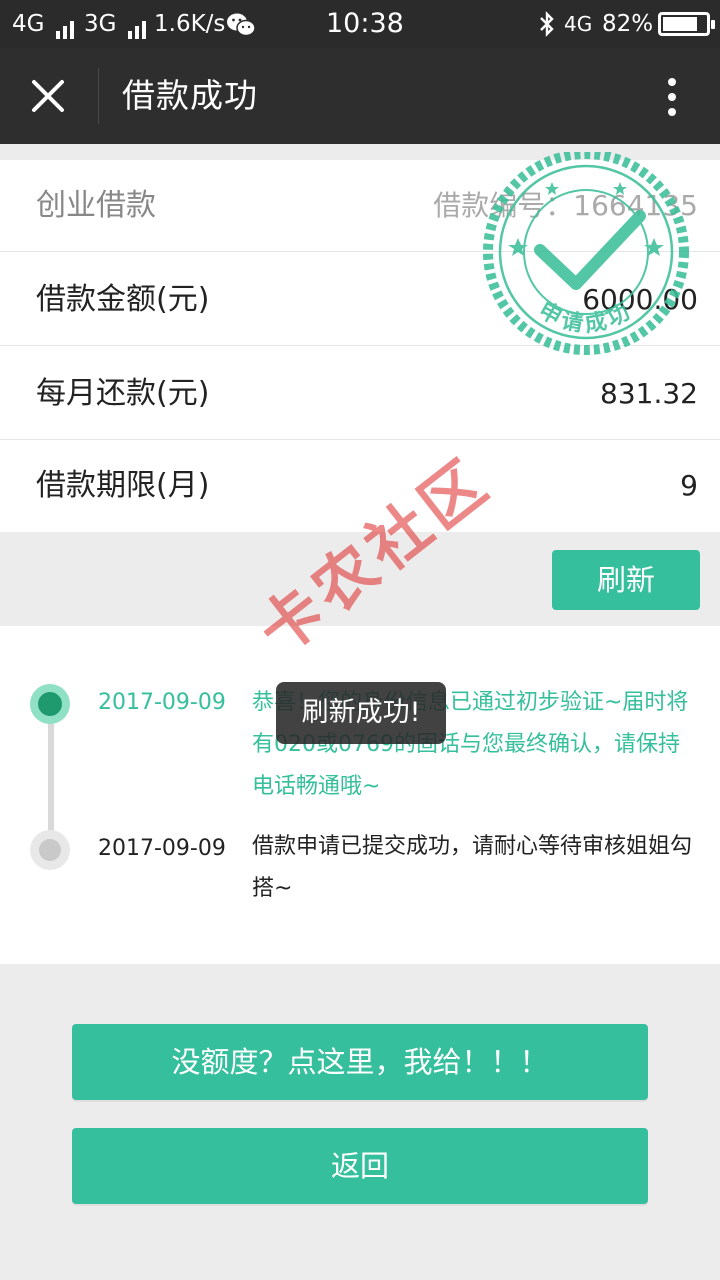  I want to click on refresh-button: 刷新, so click(626, 580).